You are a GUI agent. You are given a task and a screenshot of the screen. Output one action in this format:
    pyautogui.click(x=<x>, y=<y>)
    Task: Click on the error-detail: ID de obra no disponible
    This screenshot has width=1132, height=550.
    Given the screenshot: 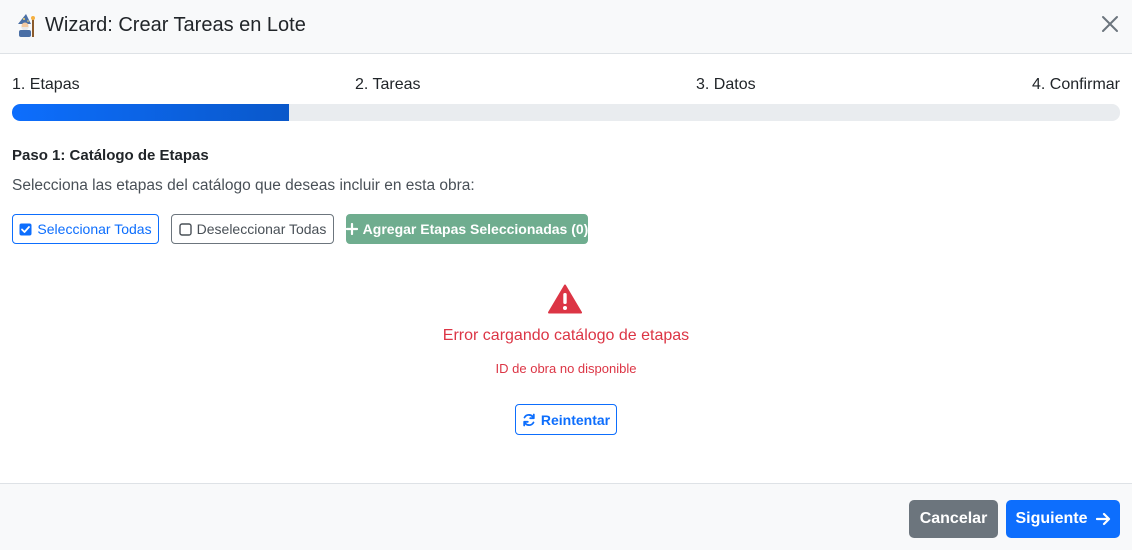 What is the action you would take?
    pyautogui.click(x=566, y=368)
    